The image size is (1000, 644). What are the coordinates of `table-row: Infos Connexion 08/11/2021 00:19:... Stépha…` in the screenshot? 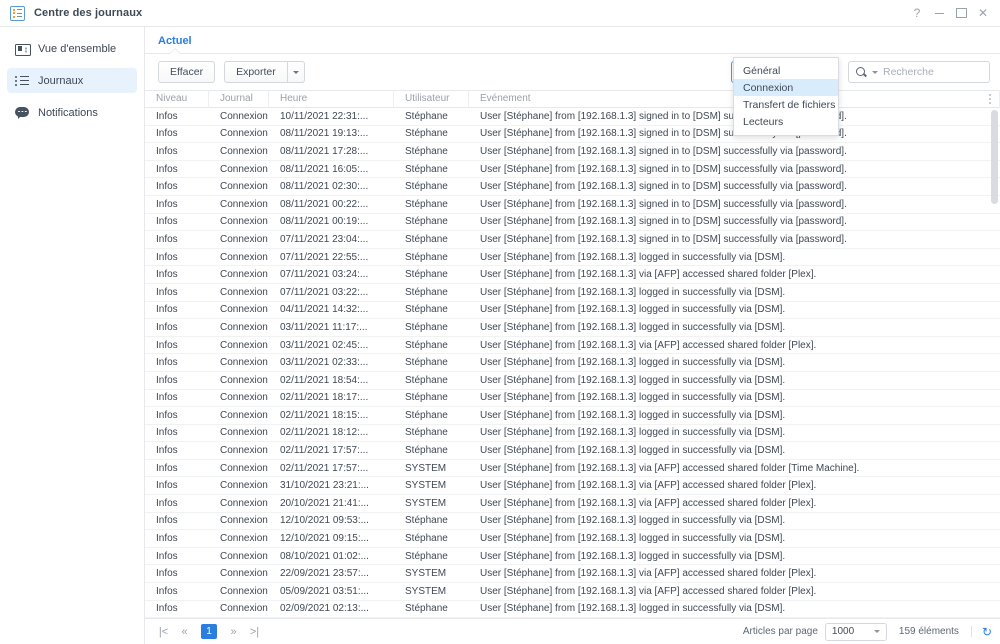 It's located at (572, 223).